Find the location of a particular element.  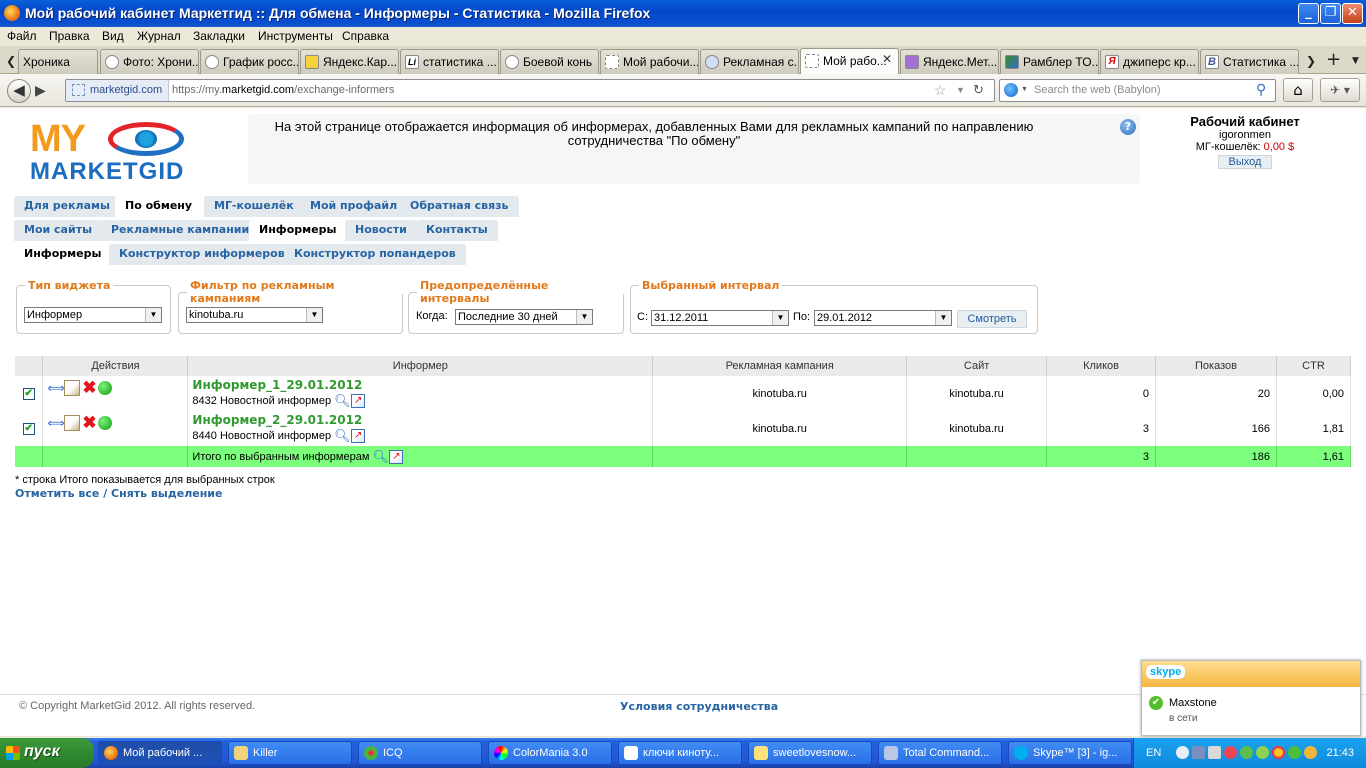

search-icon: ⚲ is located at coordinates (1261, 89).